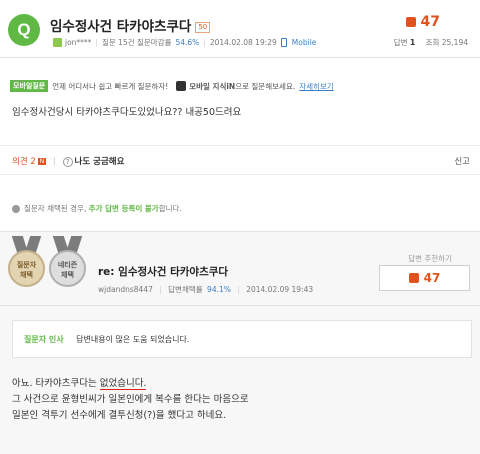  Describe the element at coordinates (243, 42) in the screenshot. I see `question-datetime: 2014.02.08 19:29` at that location.